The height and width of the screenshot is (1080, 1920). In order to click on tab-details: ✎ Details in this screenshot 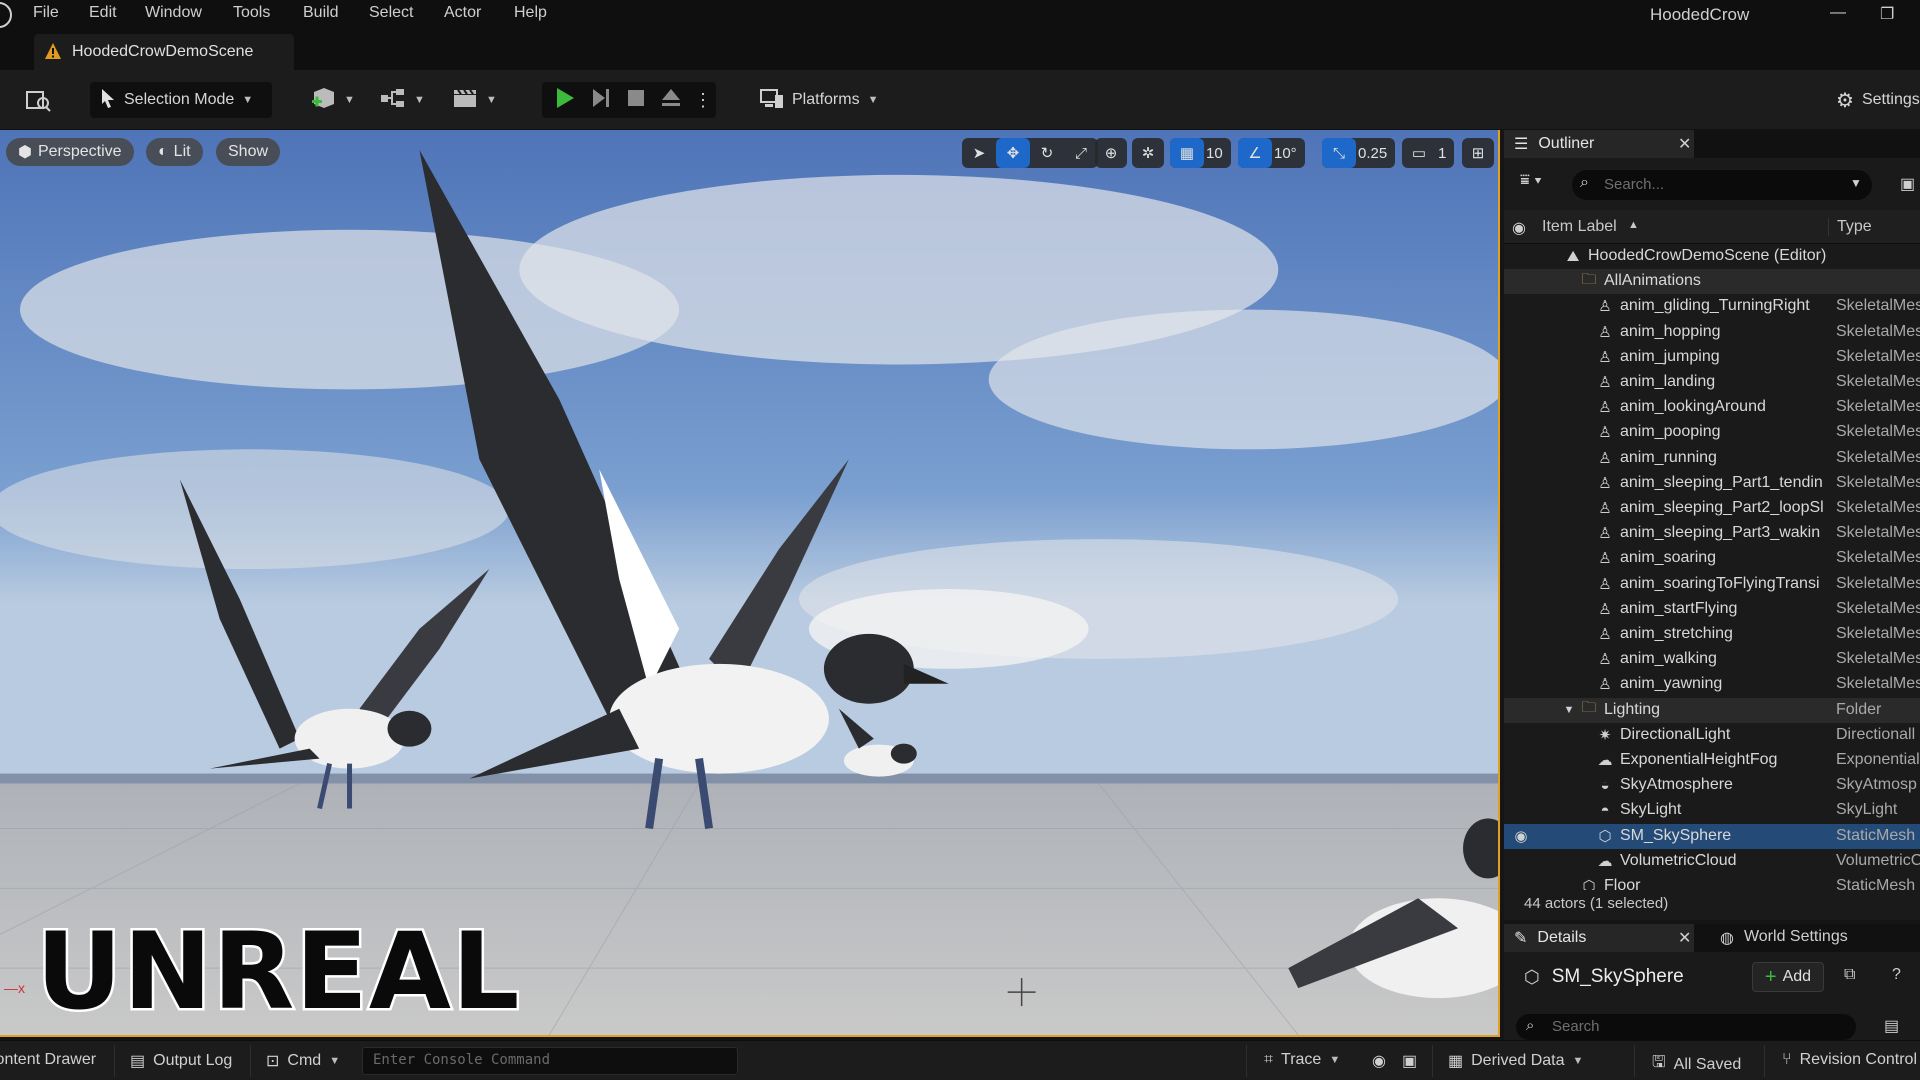, I will do `click(1599, 938)`.